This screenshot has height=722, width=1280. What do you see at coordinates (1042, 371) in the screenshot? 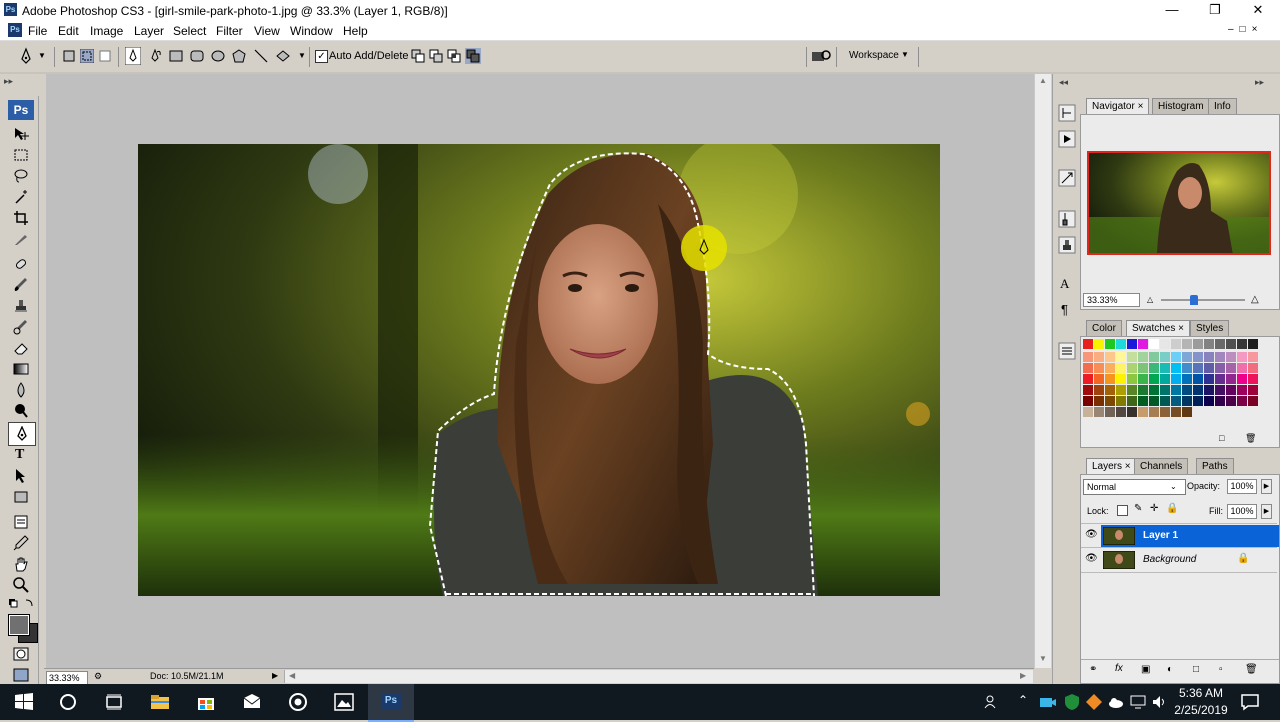
I see `vertical-scrollbar: ▲ ▼` at bounding box center [1042, 371].